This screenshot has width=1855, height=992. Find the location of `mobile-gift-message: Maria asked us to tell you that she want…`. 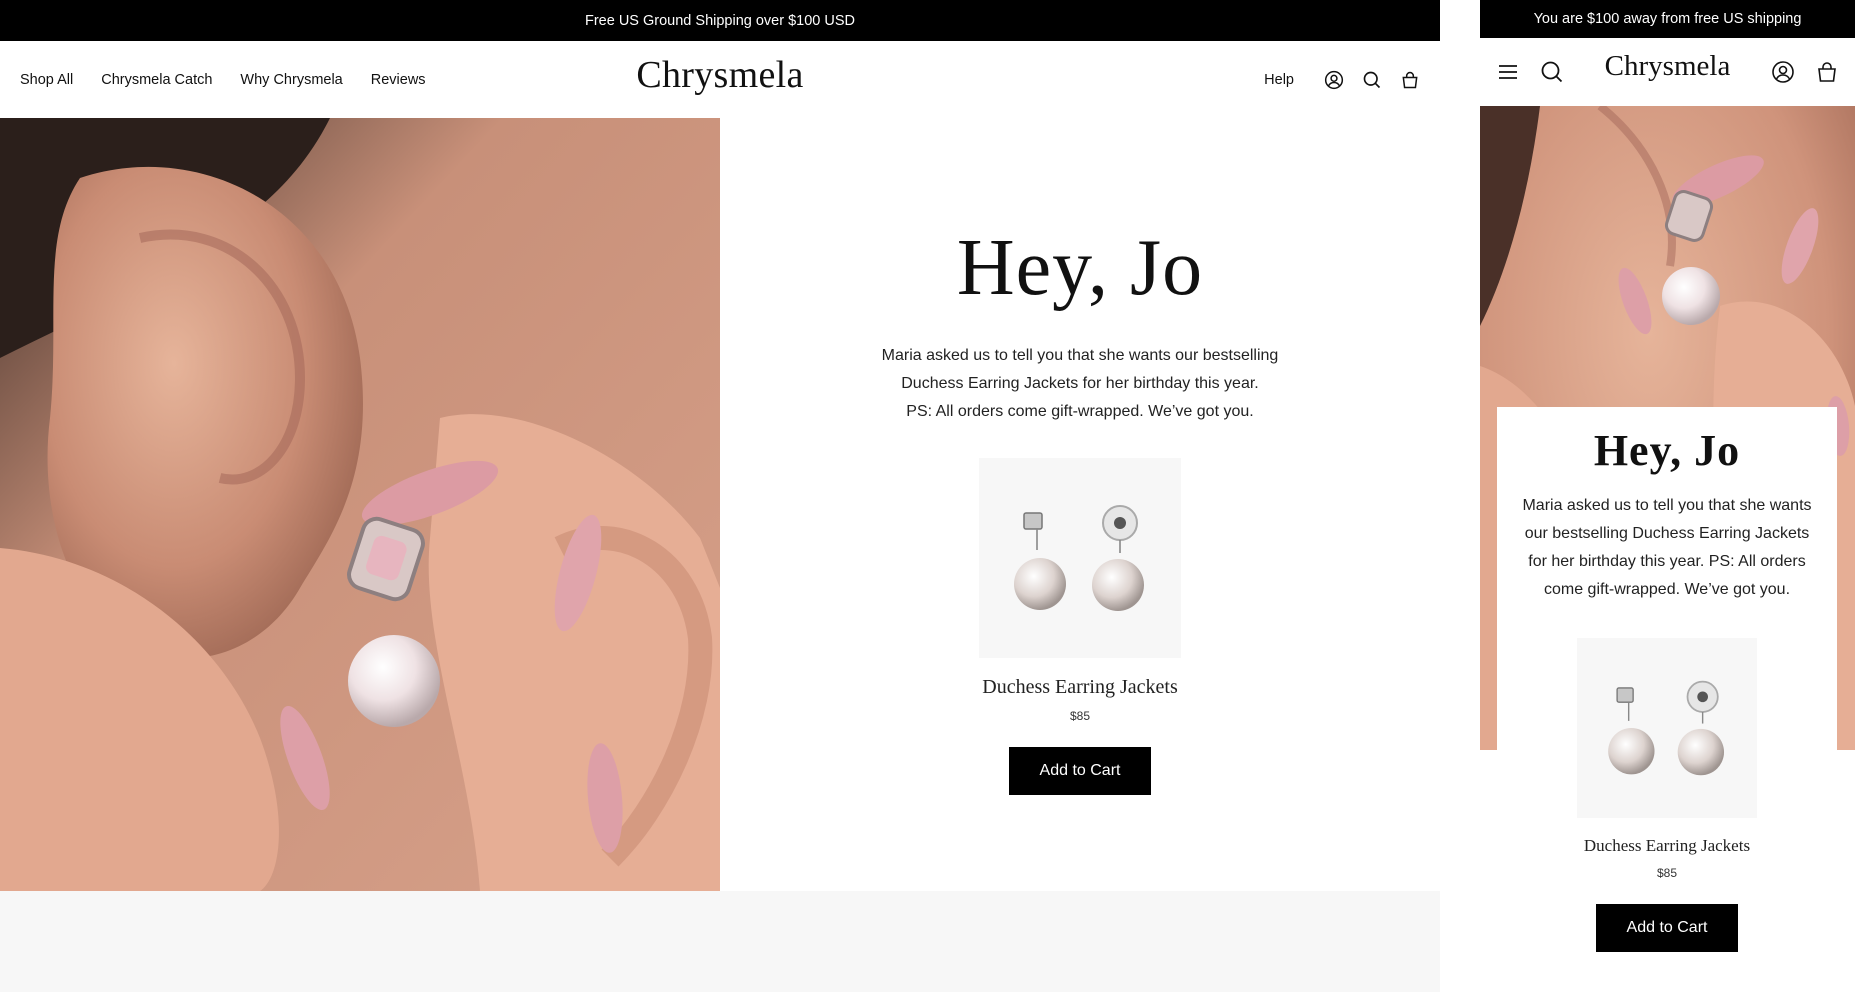

mobile-gift-message: Maria asked us to tell you that she want… is located at coordinates (1667, 547).